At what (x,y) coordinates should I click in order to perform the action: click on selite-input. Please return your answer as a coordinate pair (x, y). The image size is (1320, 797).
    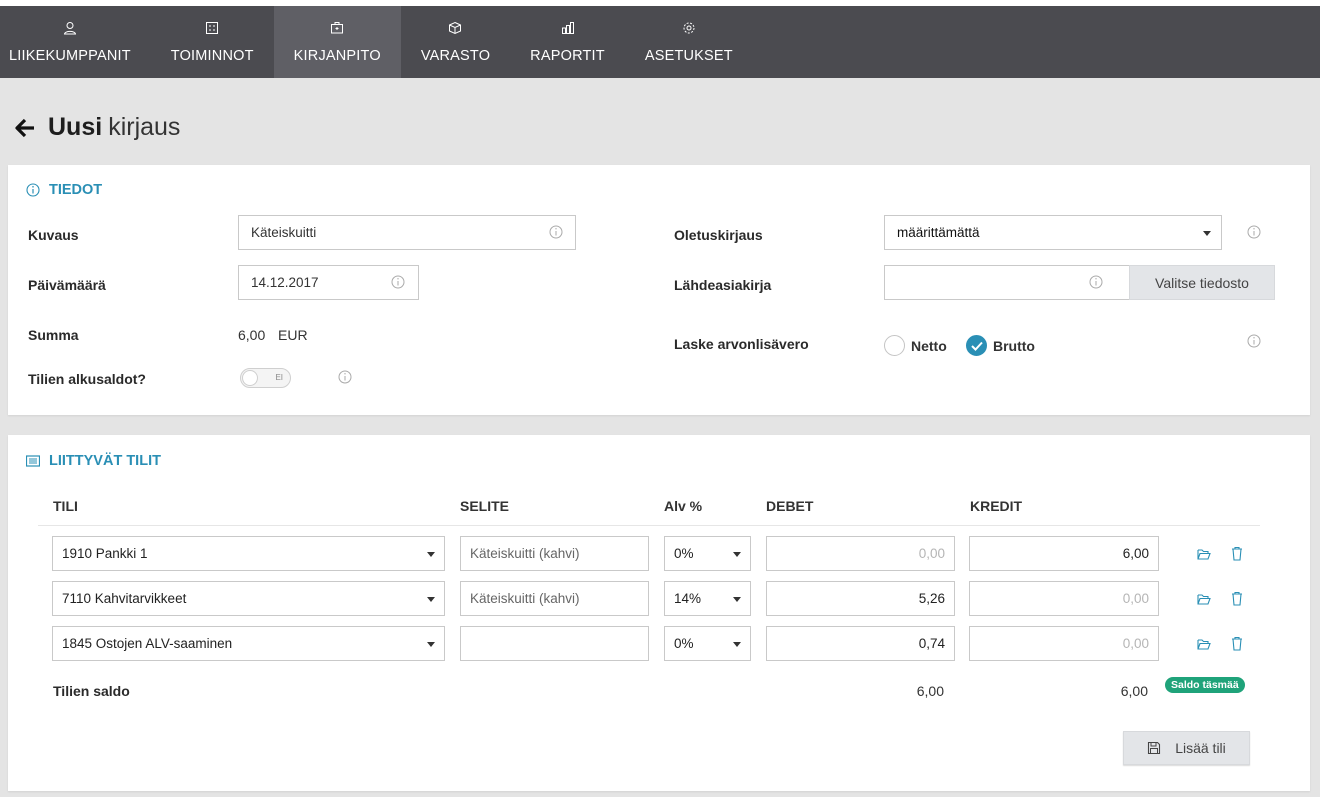
    Looking at the image, I should click on (554, 643).